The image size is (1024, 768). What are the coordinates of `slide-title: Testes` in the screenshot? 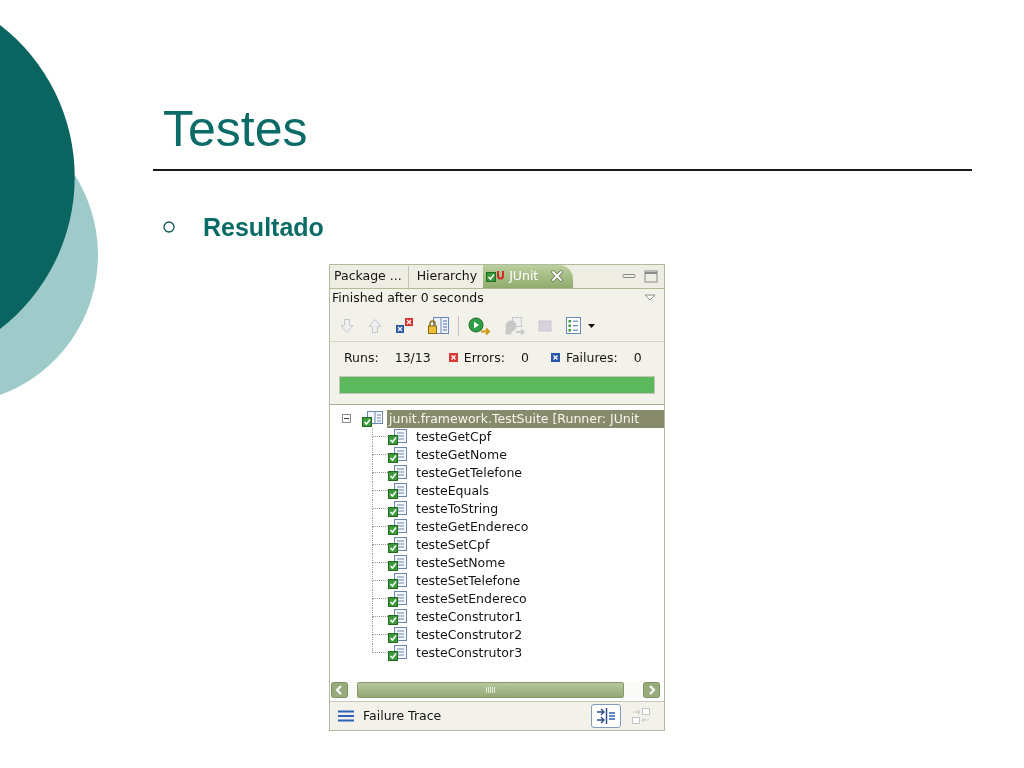 It's located at (235, 129).